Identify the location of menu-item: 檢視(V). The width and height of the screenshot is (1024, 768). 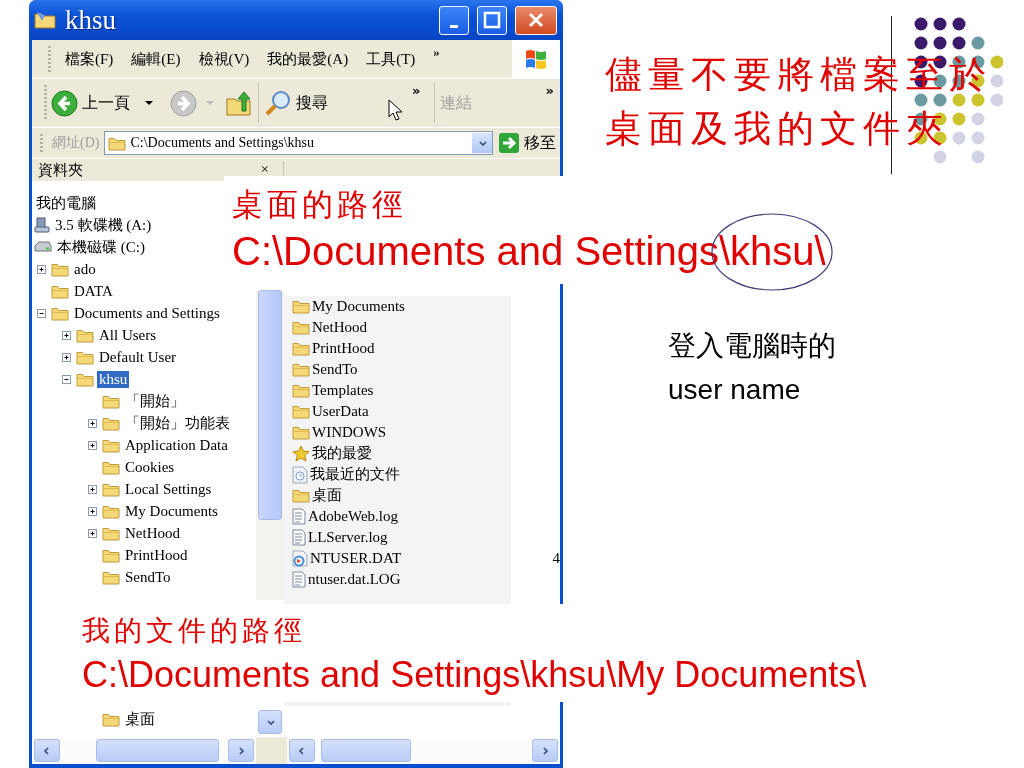
(223, 59).